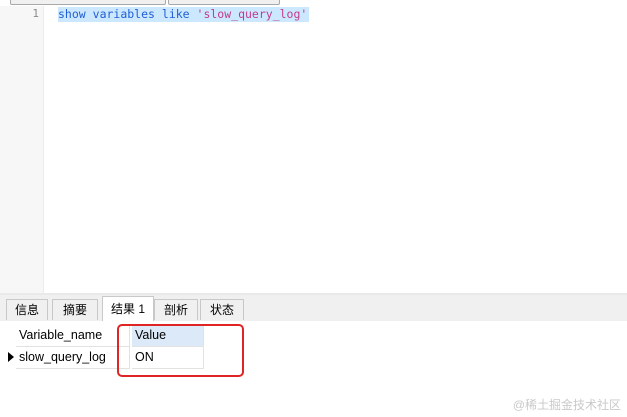 The height and width of the screenshot is (417, 627). What do you see at coordinates (27, 309) in the screenshot?
I see `tab-info: 信息` at bounding box center [27, 309].